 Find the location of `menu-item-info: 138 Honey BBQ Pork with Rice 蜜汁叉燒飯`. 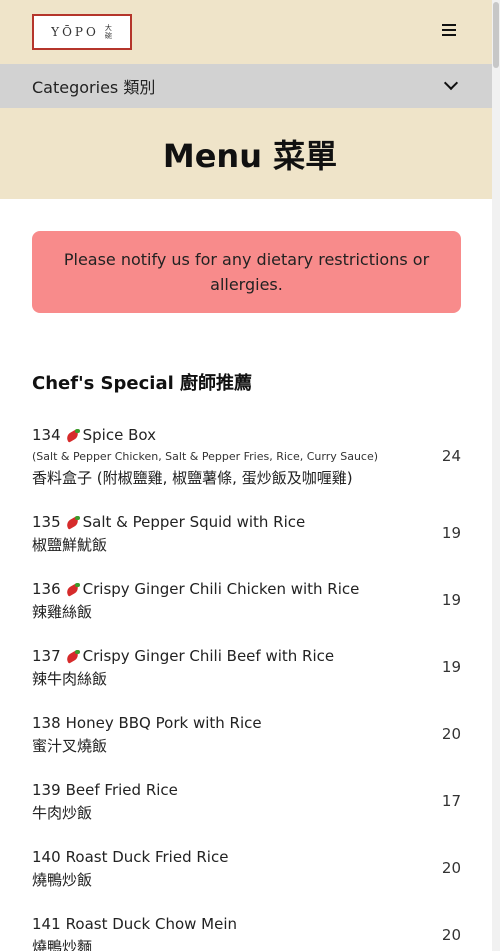

menu-item-info: 138 Honey BBQ Pork with Rice 蜜汁叉燒飯 is located at coordinates (231, 734).